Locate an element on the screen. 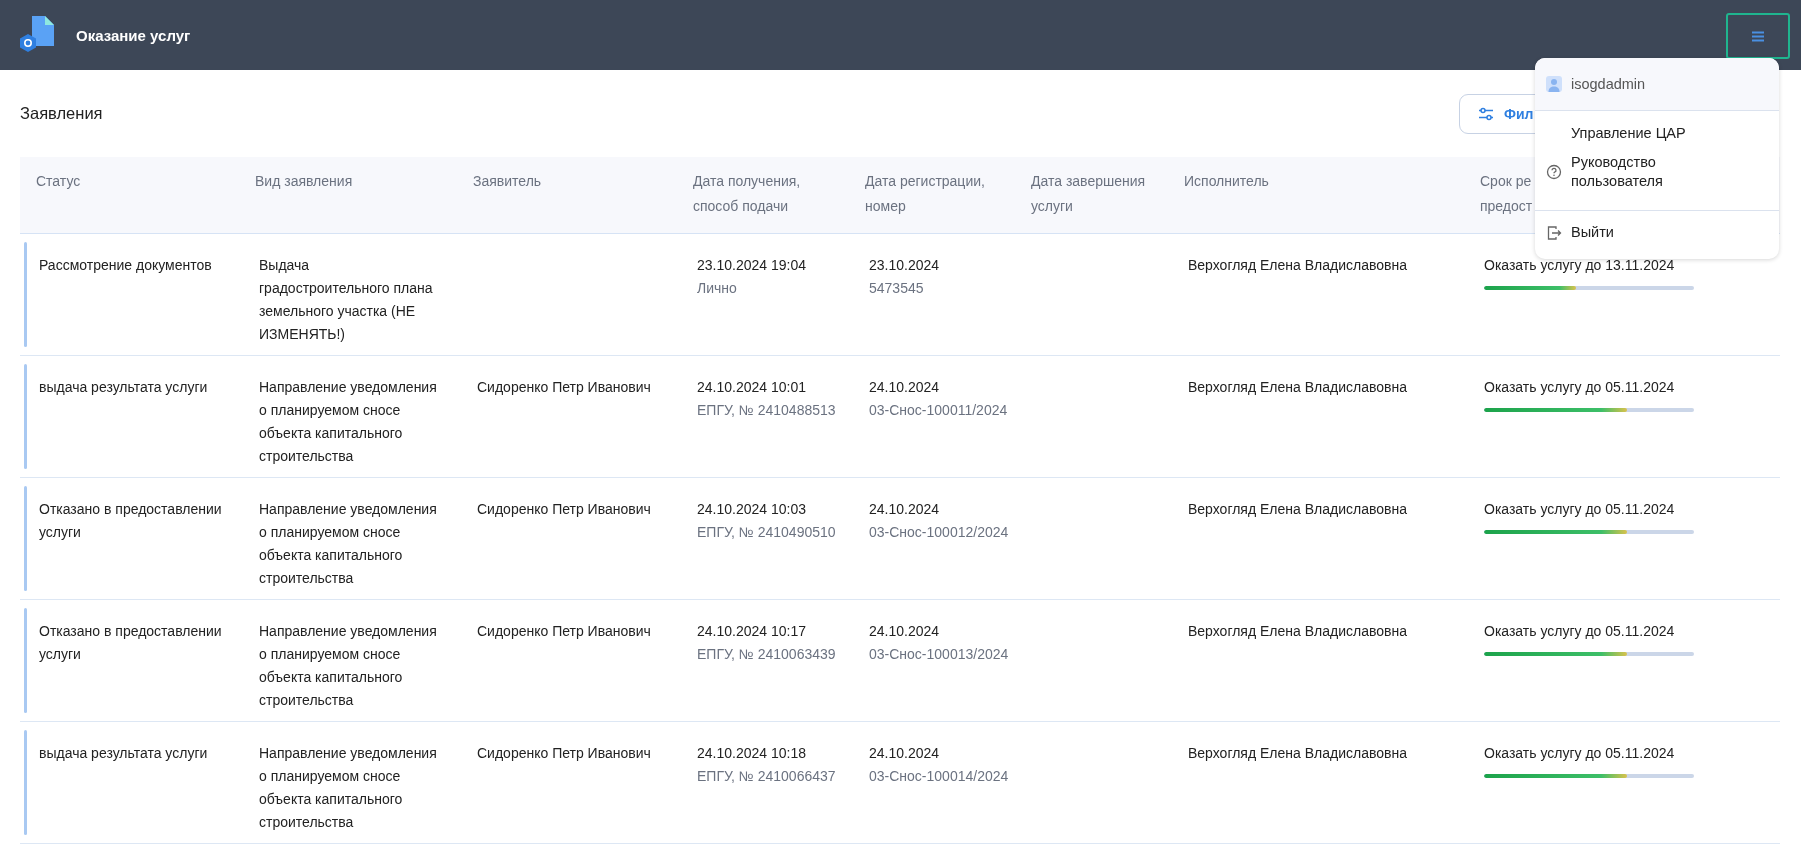 The image size is (1801, 854). page-title: Заявления is located at coordinates (61, 113).